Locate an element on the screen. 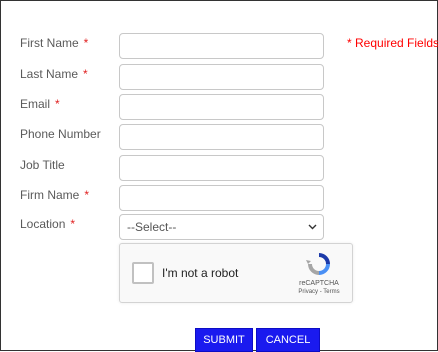 This screenshot has width=438, height=352. phone-number-label: Phone Number is located at coordinates (60, 134).